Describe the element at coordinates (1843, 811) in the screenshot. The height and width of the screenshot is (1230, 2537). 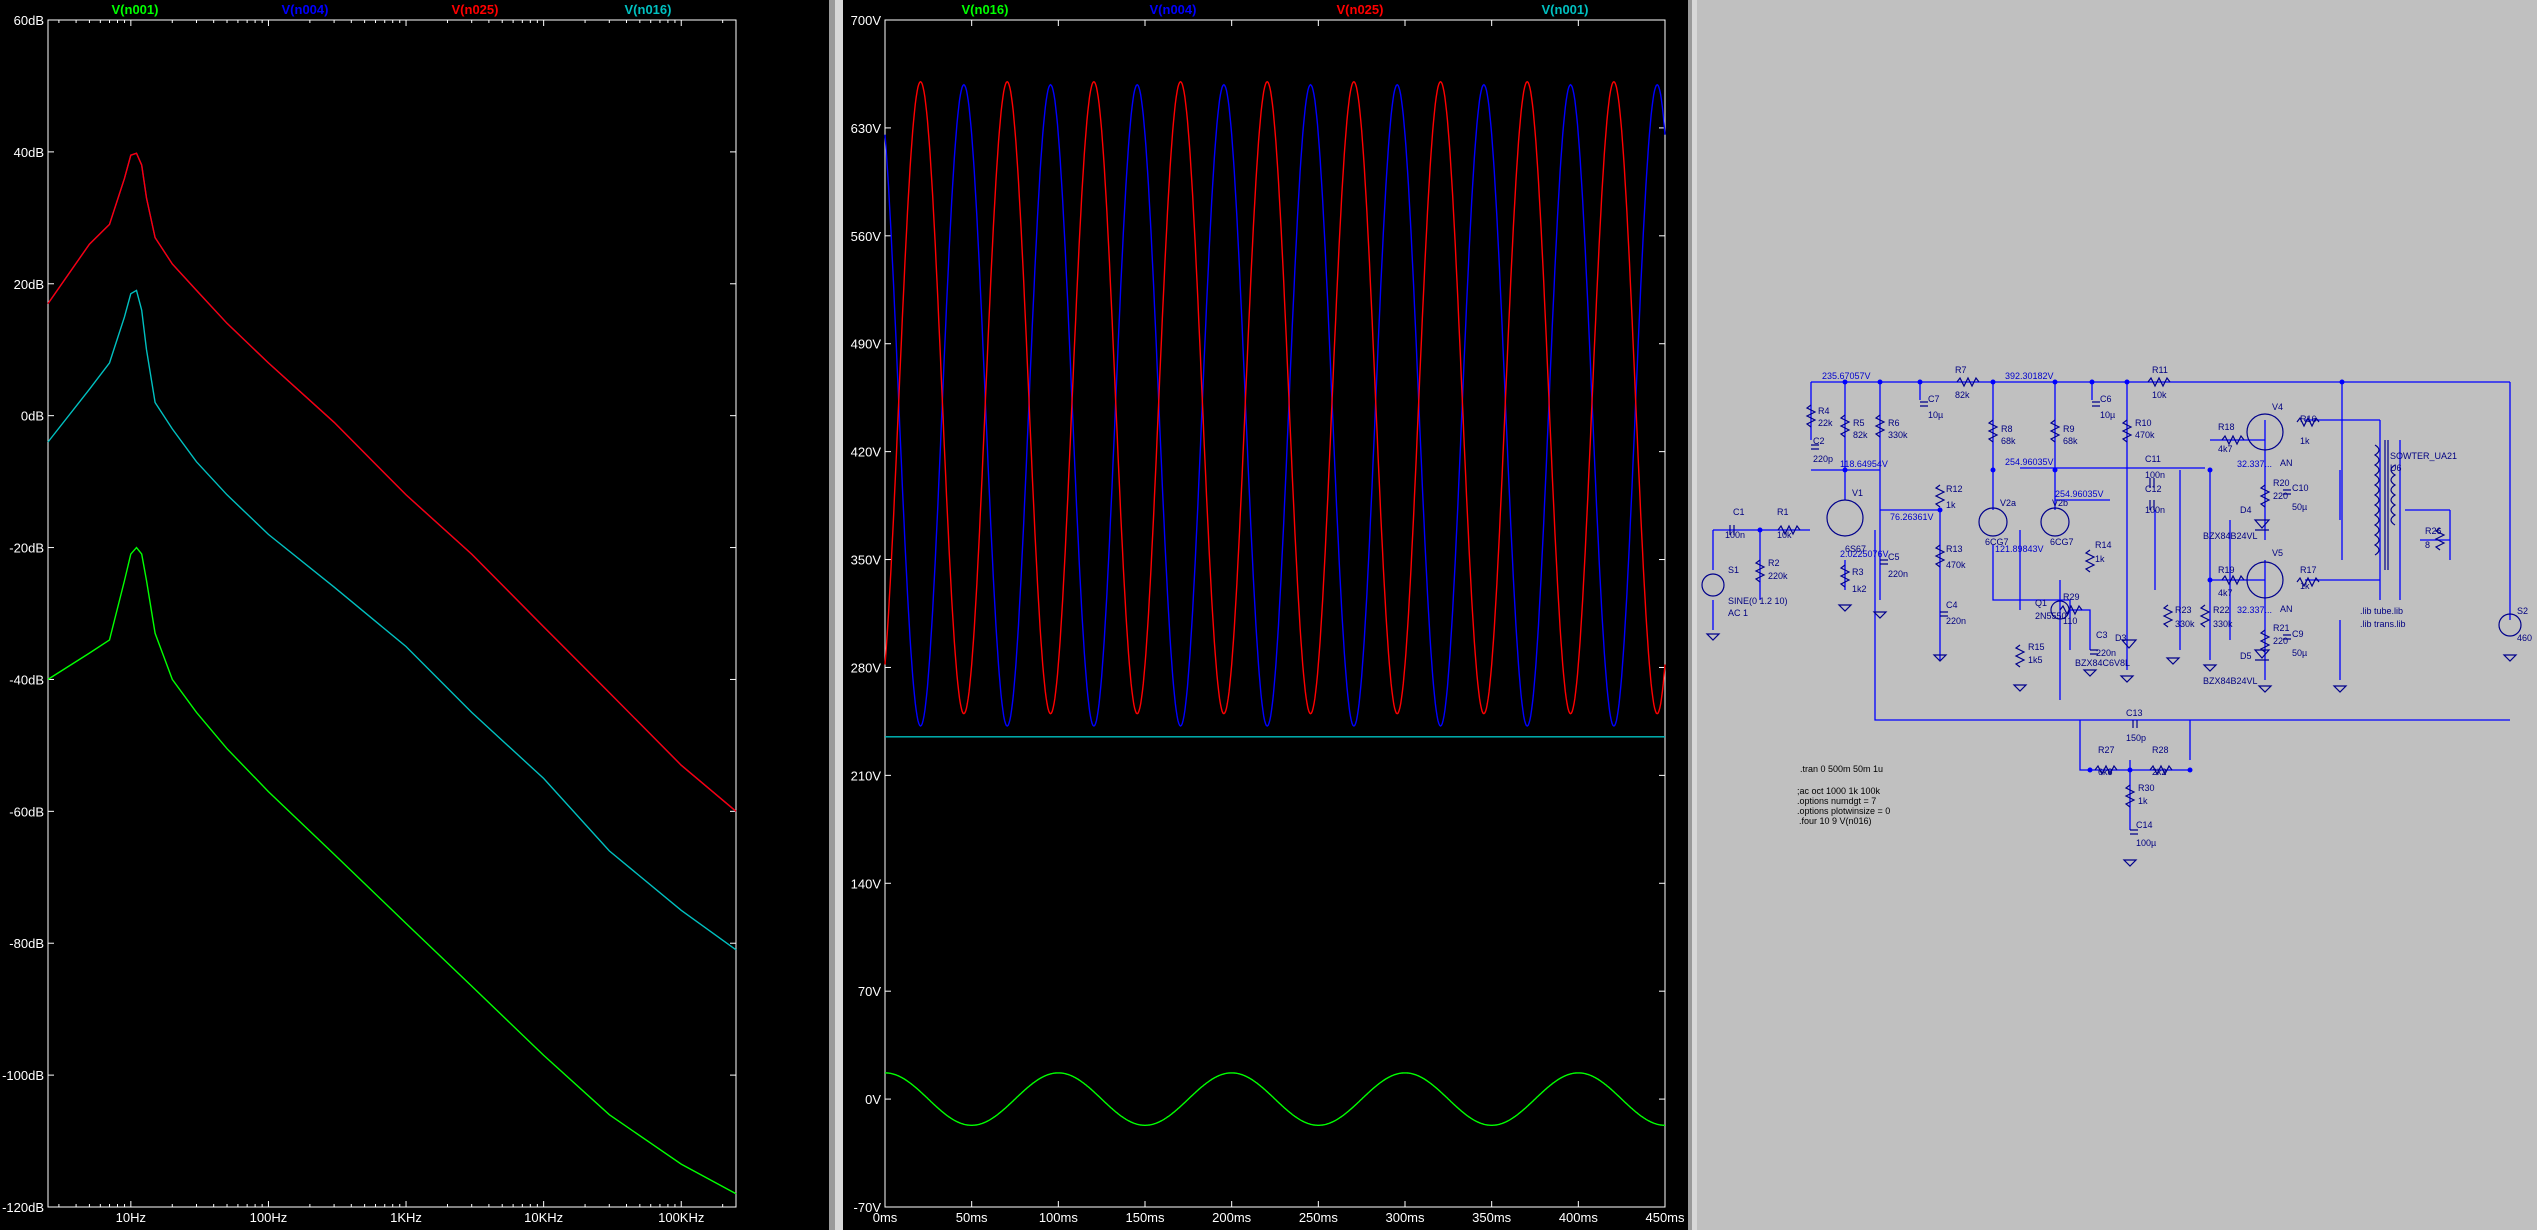
I see `spice-directive: .options plotwinsize = 0` at that location.